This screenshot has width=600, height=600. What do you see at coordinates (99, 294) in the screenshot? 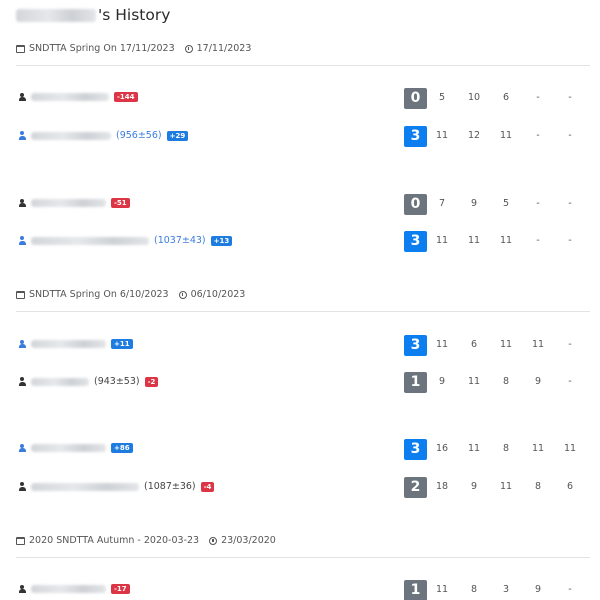
I see `event-name-link: SNDTTA Spring On 6/10/2023` at bounding box center [99, 294].